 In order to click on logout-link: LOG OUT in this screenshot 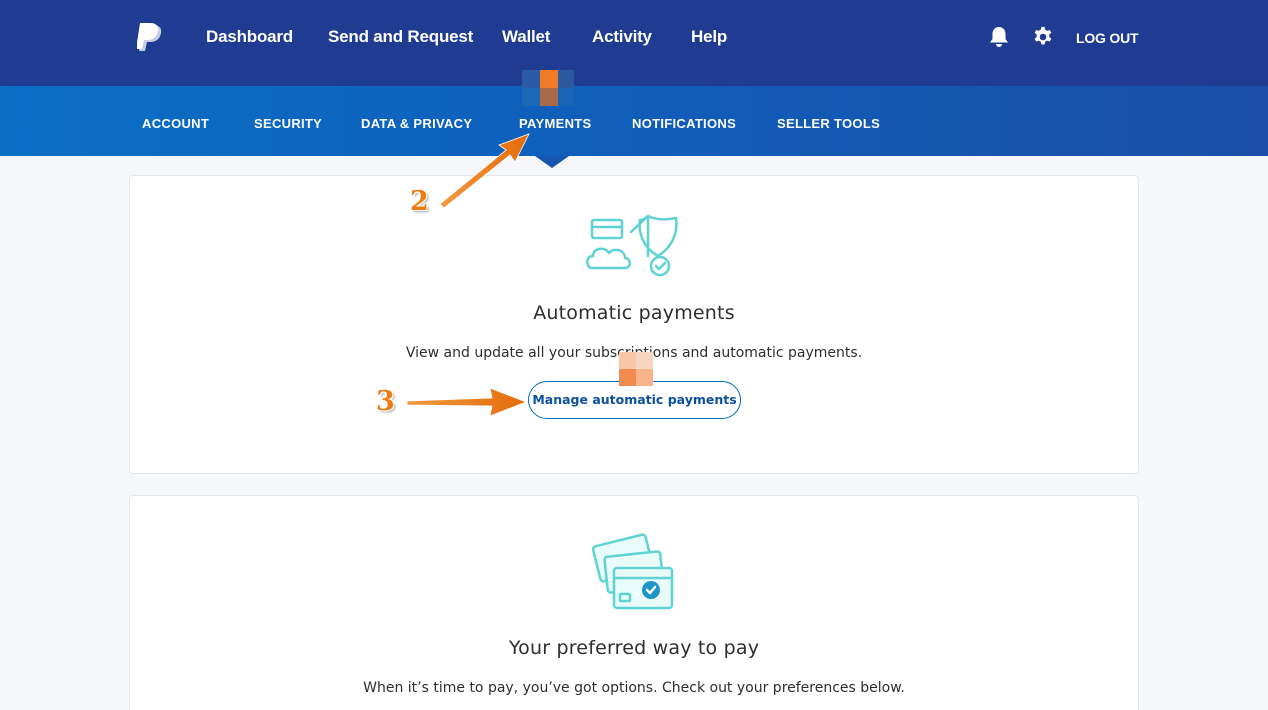, I will do `click(1107, 38)`.